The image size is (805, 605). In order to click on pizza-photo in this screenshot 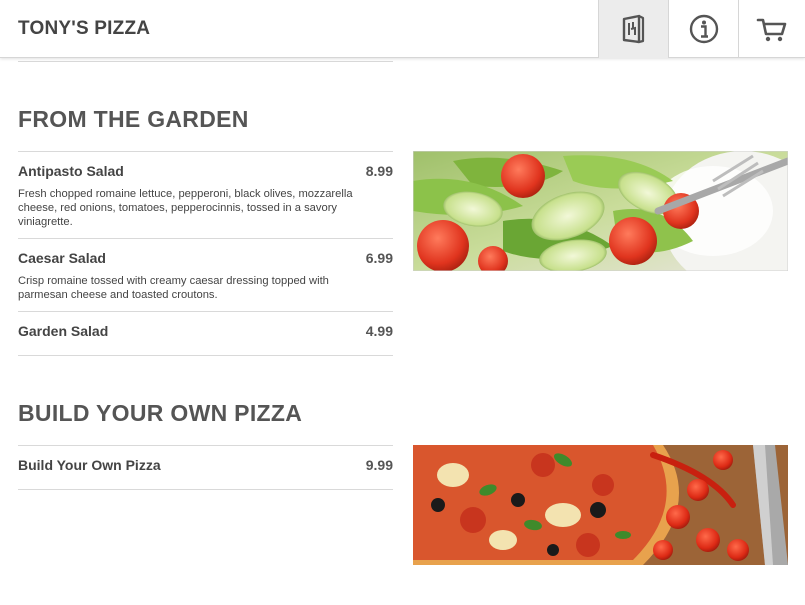, I will do `click(600, 505)`.